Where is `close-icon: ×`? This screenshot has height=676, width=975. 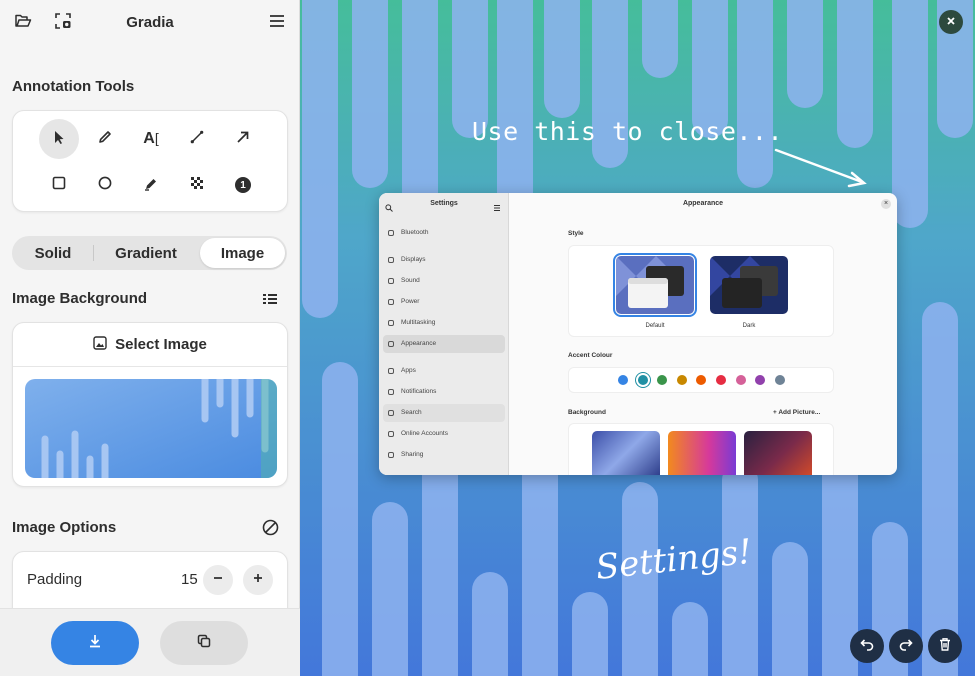
close-icon: × is located at coordinates (886, 204).